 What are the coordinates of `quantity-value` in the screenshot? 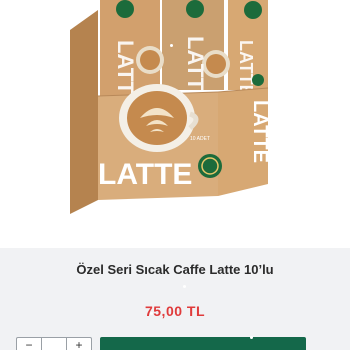 It's located at (54, 344).